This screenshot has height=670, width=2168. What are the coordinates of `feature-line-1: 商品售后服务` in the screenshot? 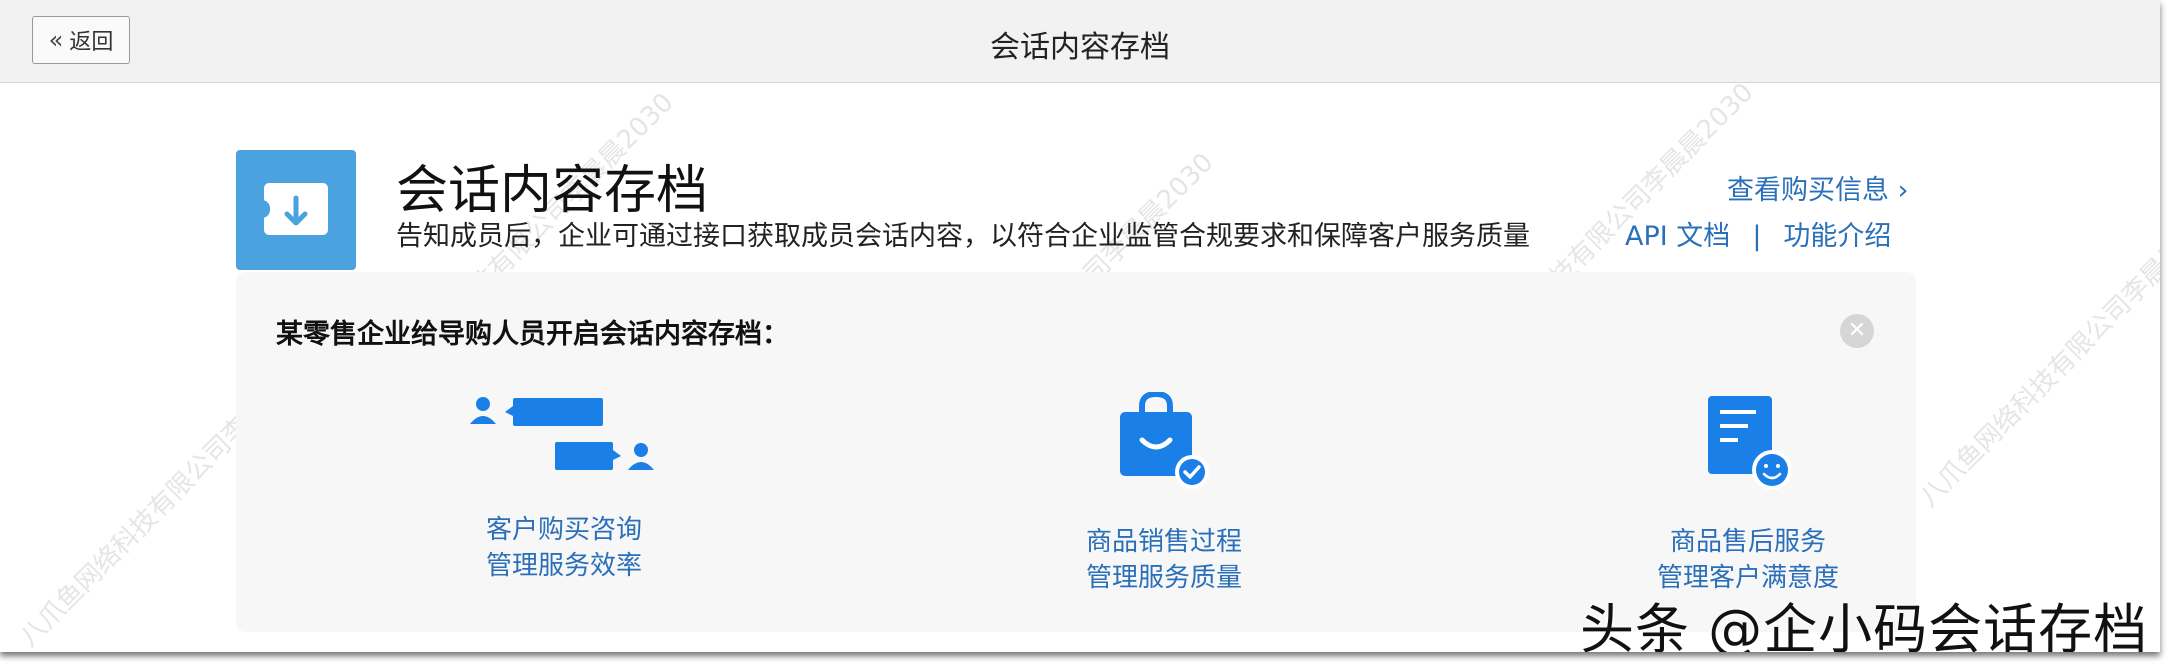 It's located at (1747, 542).